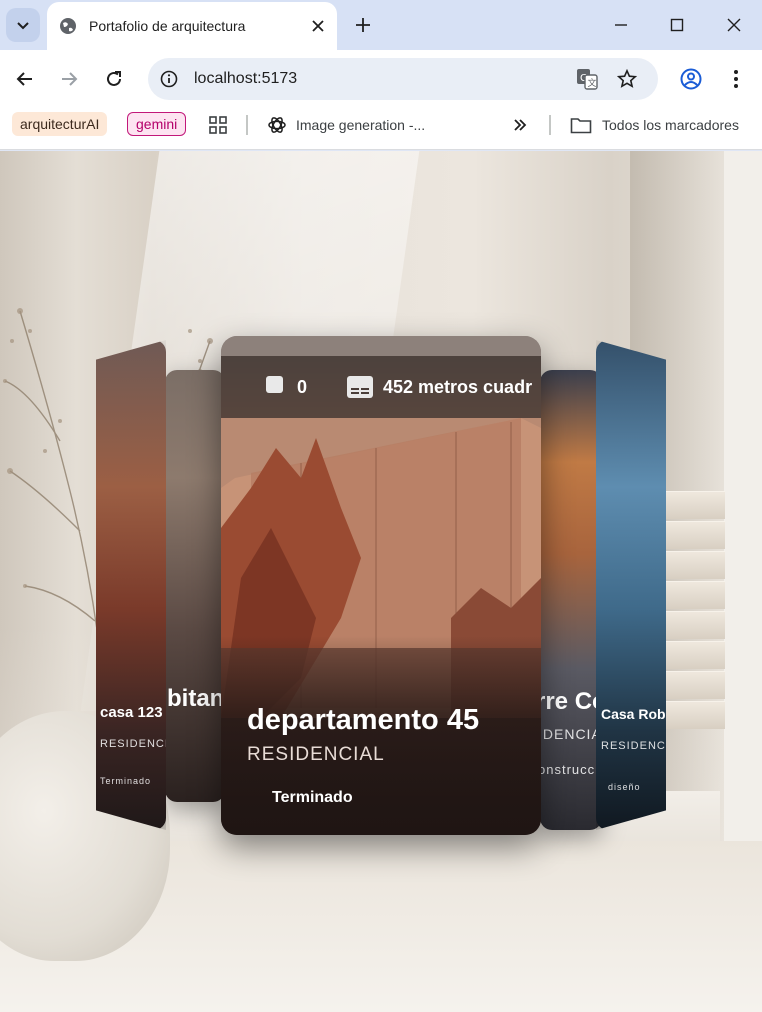  Describe the element at coordinates (302, 387) in the screenshot. I see `card-count: 0` at that location.